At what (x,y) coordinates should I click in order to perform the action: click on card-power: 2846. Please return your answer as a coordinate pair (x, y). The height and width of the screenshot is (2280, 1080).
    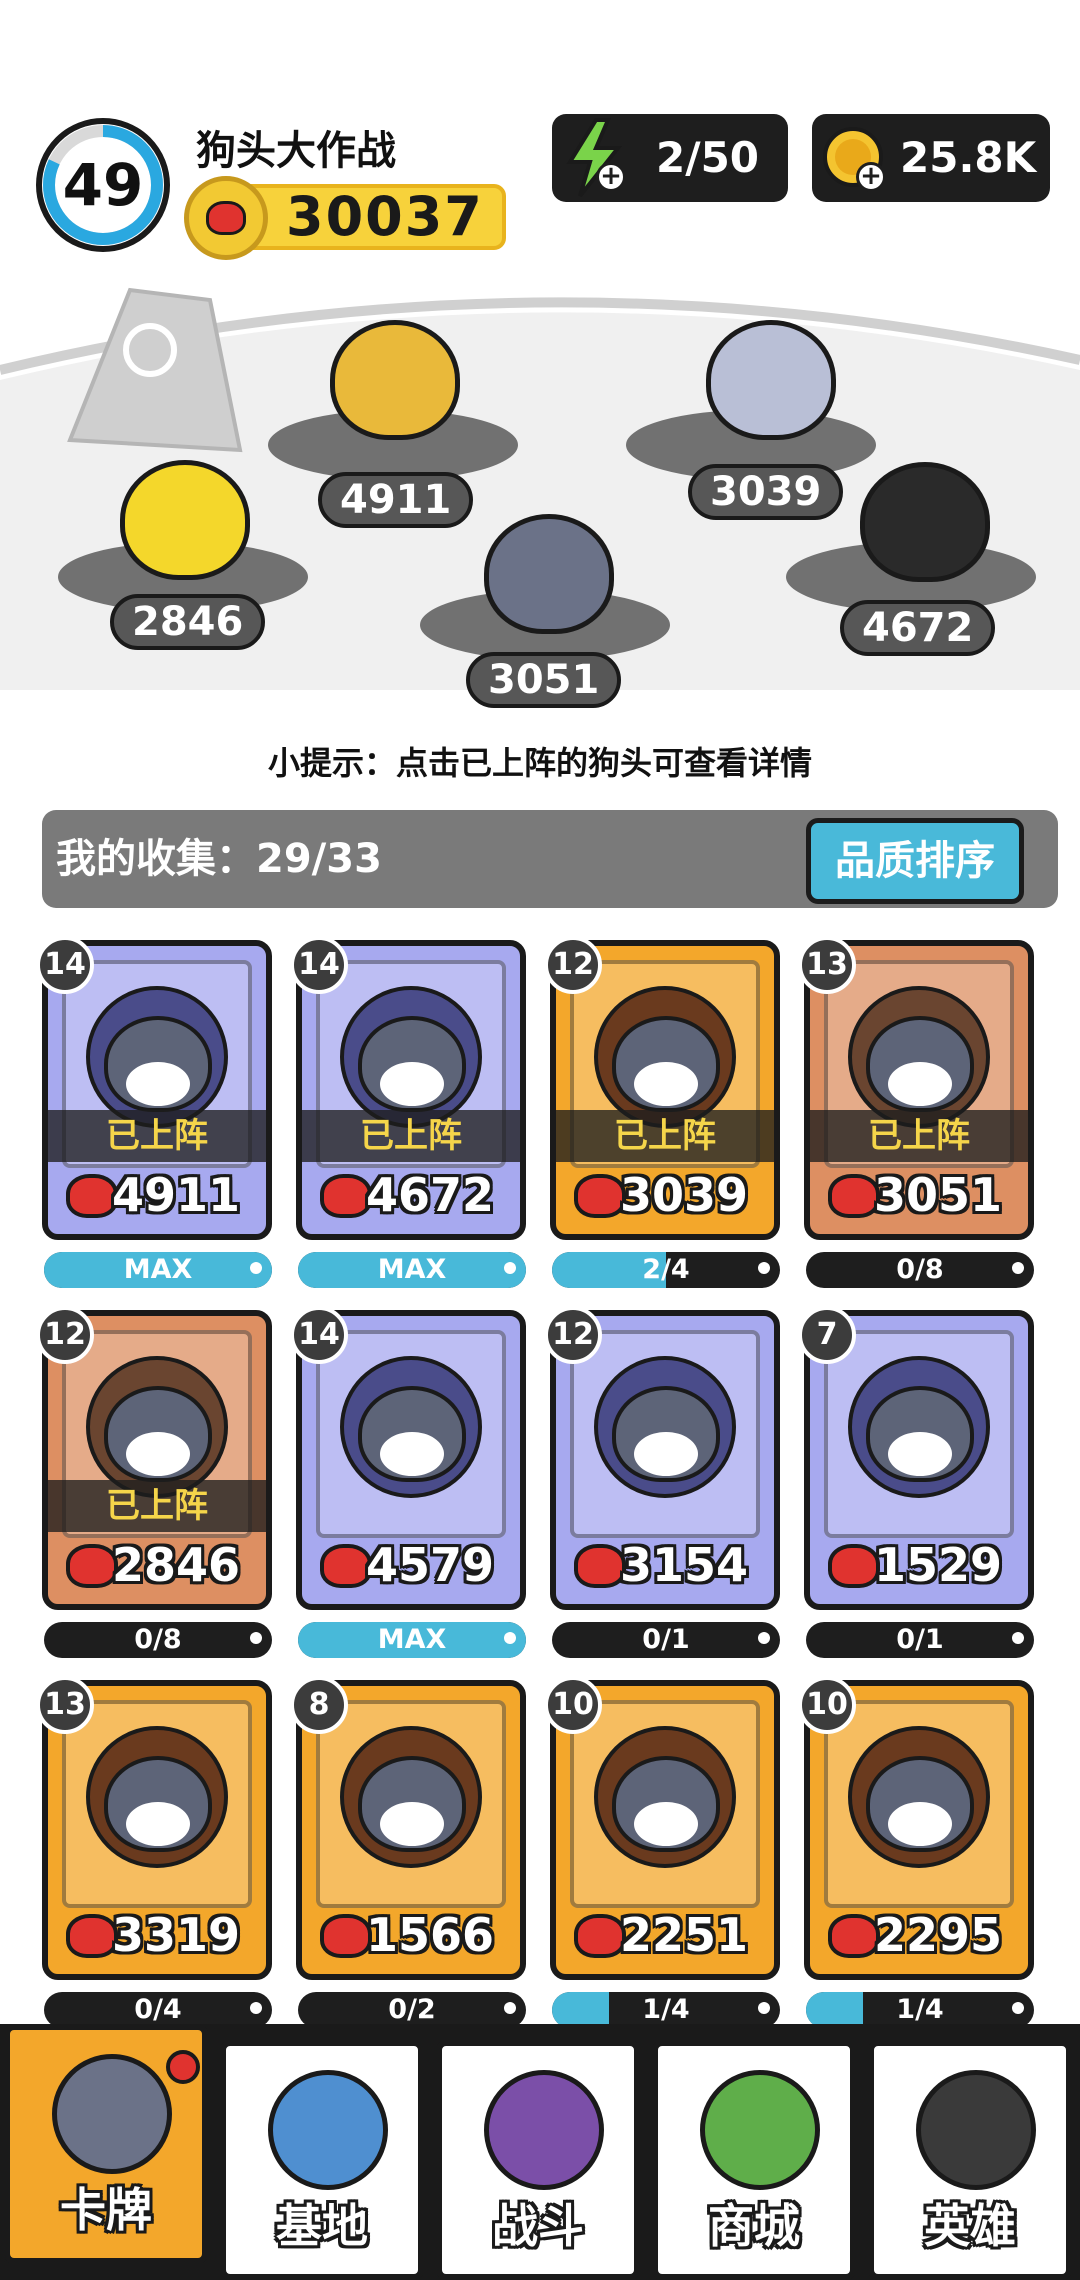
    Looking at the image, I should click on (176, 1565).